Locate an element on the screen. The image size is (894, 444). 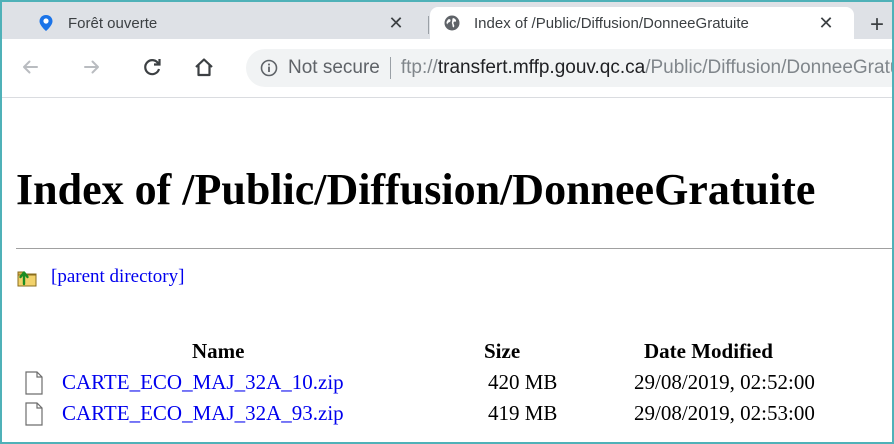
back-button is located at coordinates (30, 67).